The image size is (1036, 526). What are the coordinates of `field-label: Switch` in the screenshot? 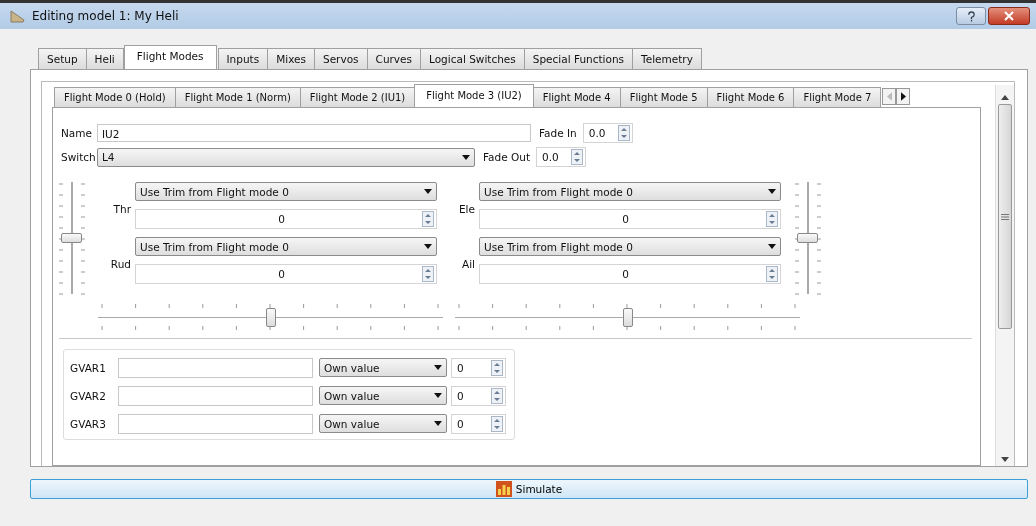 It's located at (79, 157).